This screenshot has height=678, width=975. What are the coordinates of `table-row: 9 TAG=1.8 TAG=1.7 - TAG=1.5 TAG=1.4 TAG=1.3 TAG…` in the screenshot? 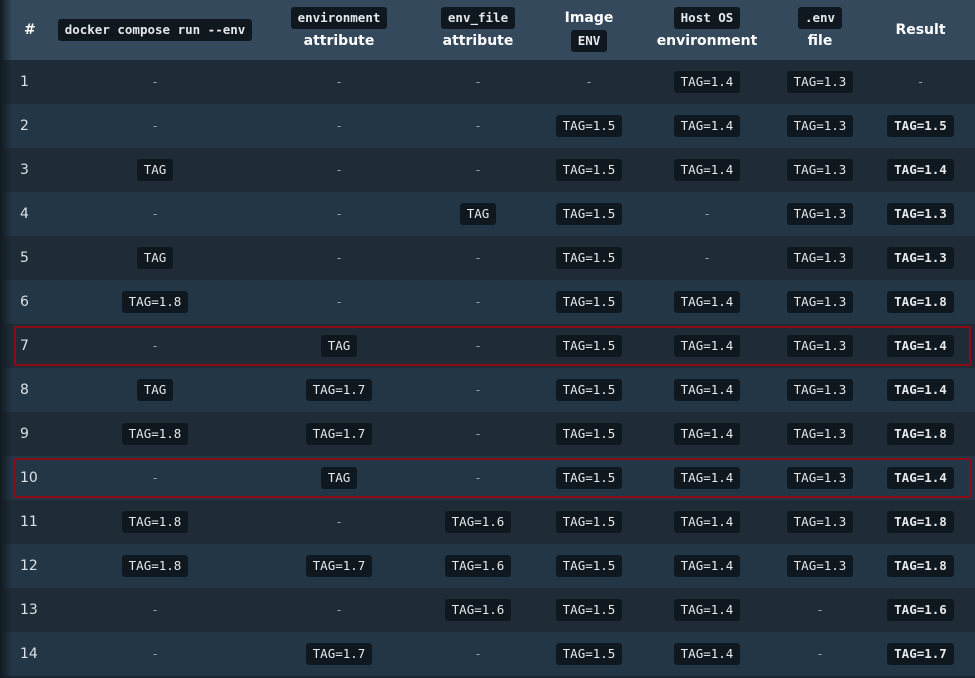 It's located at (487, 434).